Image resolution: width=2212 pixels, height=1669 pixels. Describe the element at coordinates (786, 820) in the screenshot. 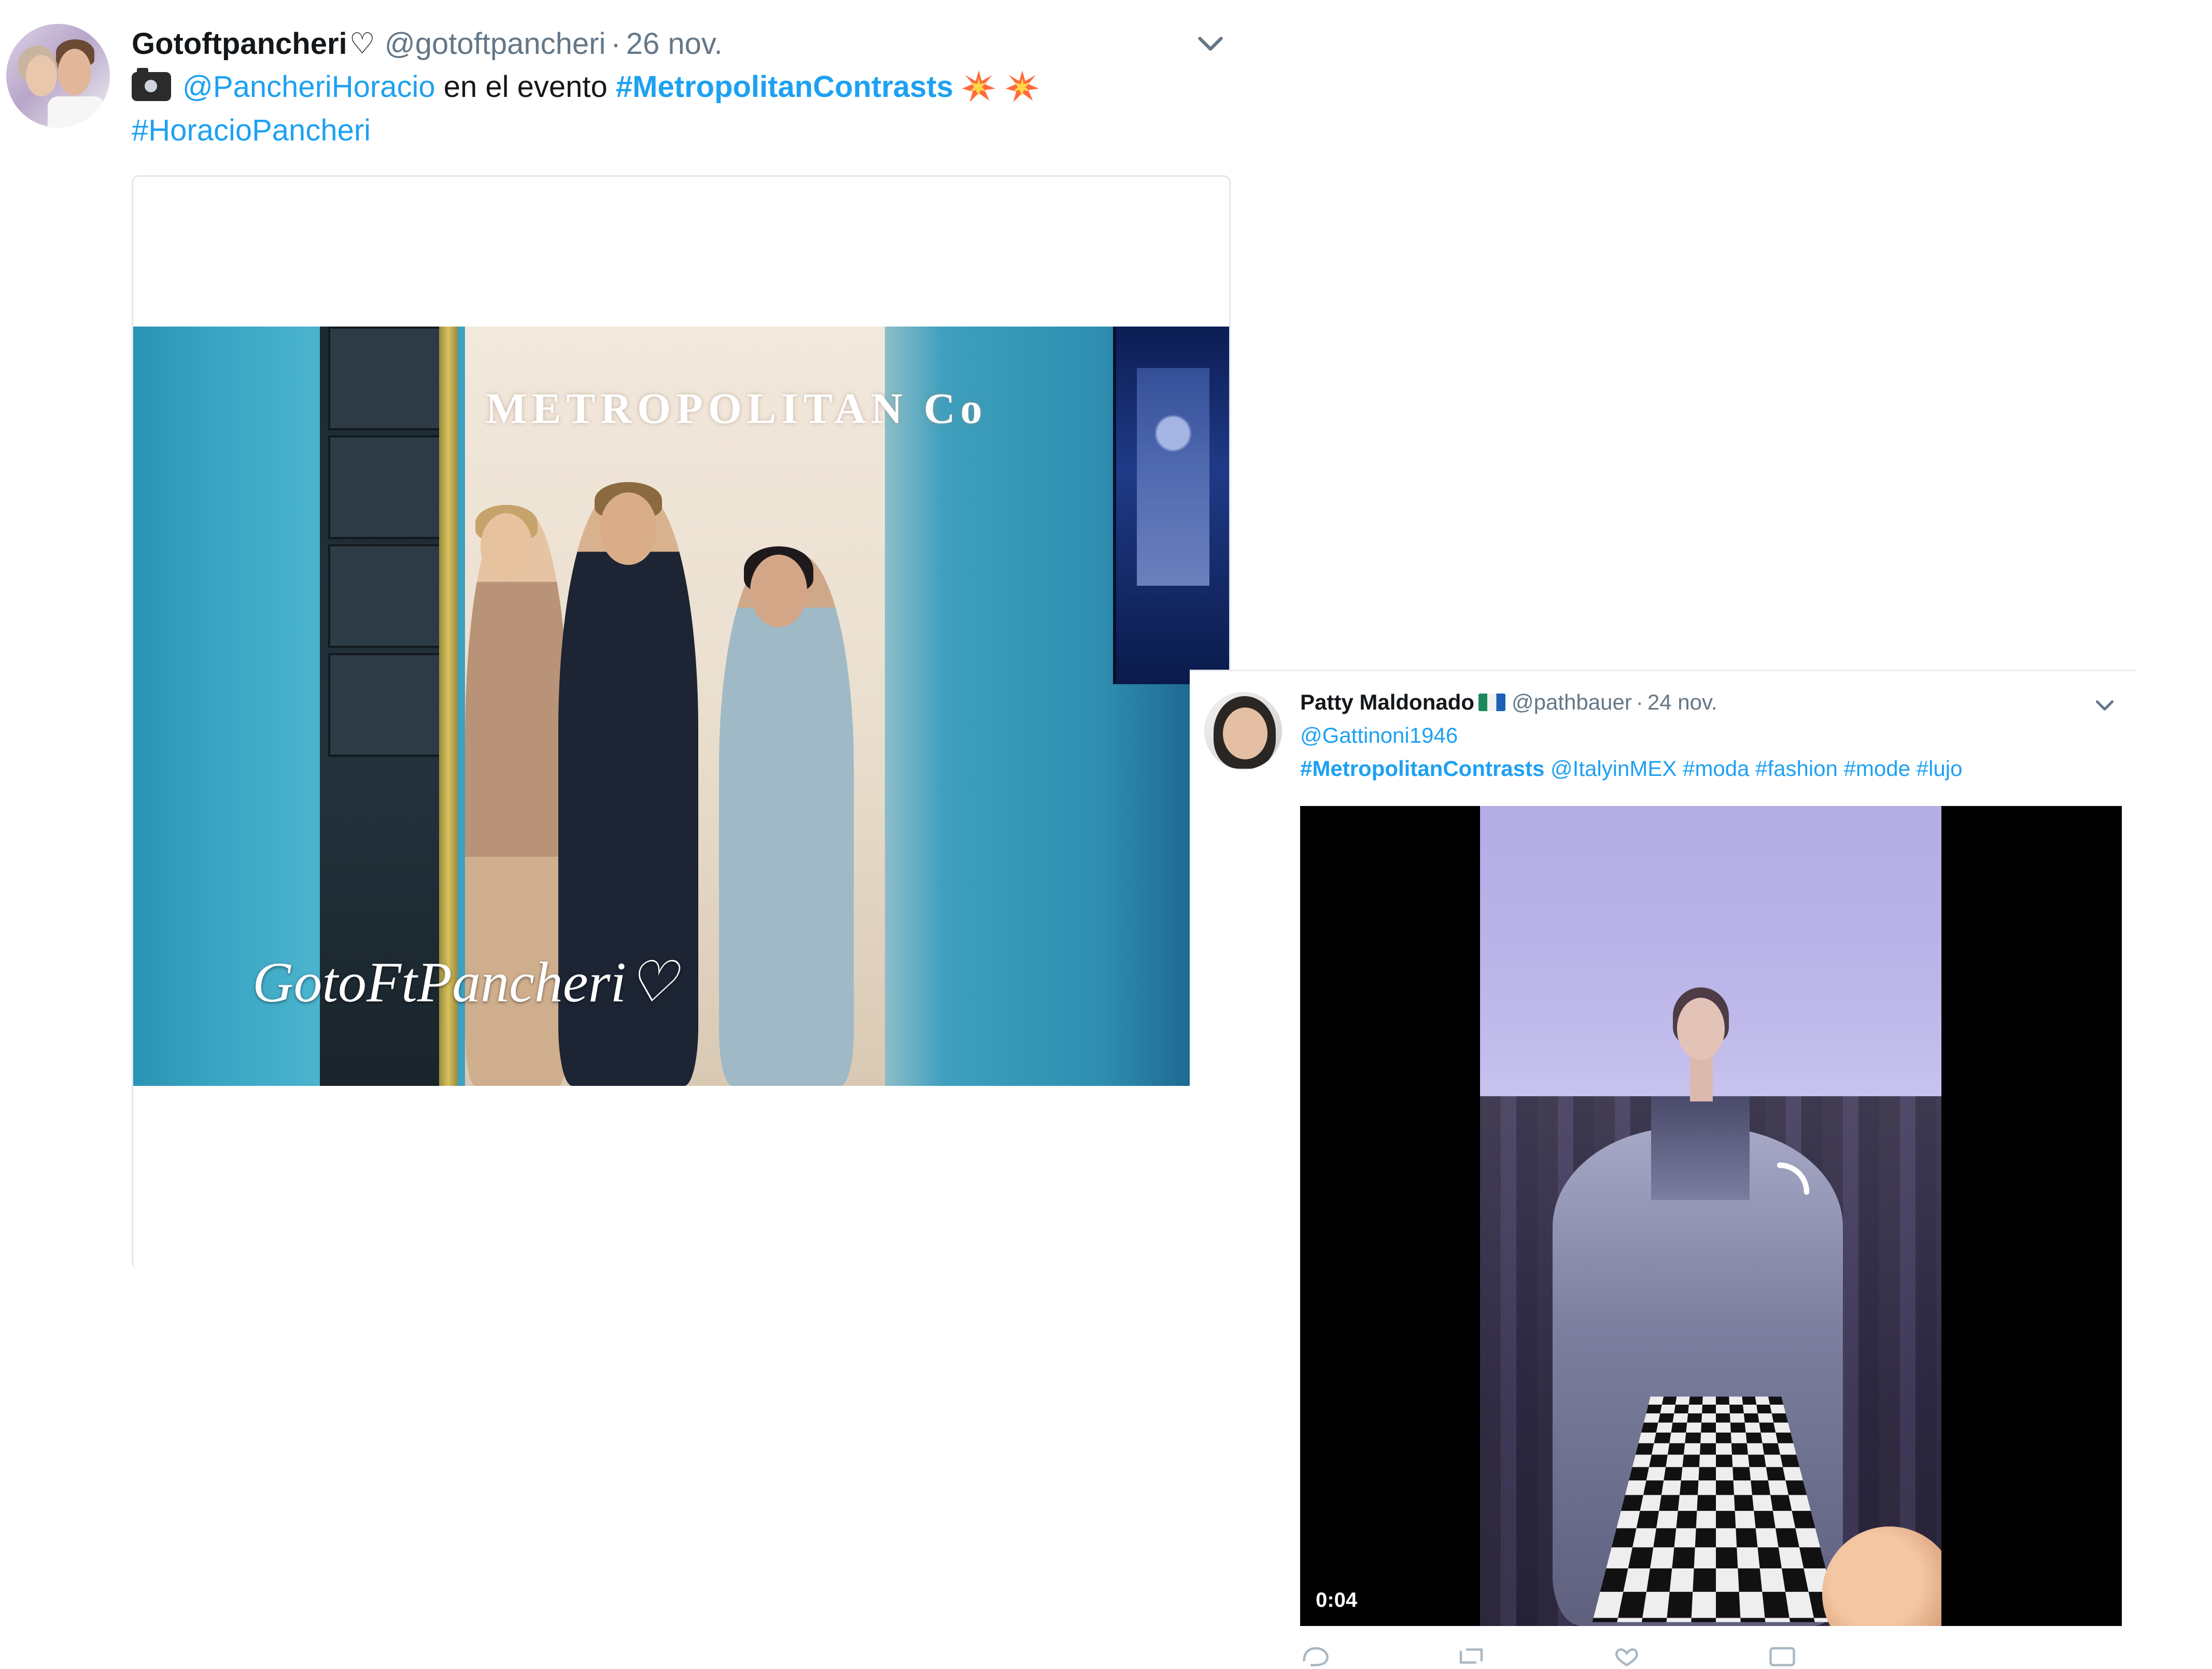

I see `photo-model-right` at that location.